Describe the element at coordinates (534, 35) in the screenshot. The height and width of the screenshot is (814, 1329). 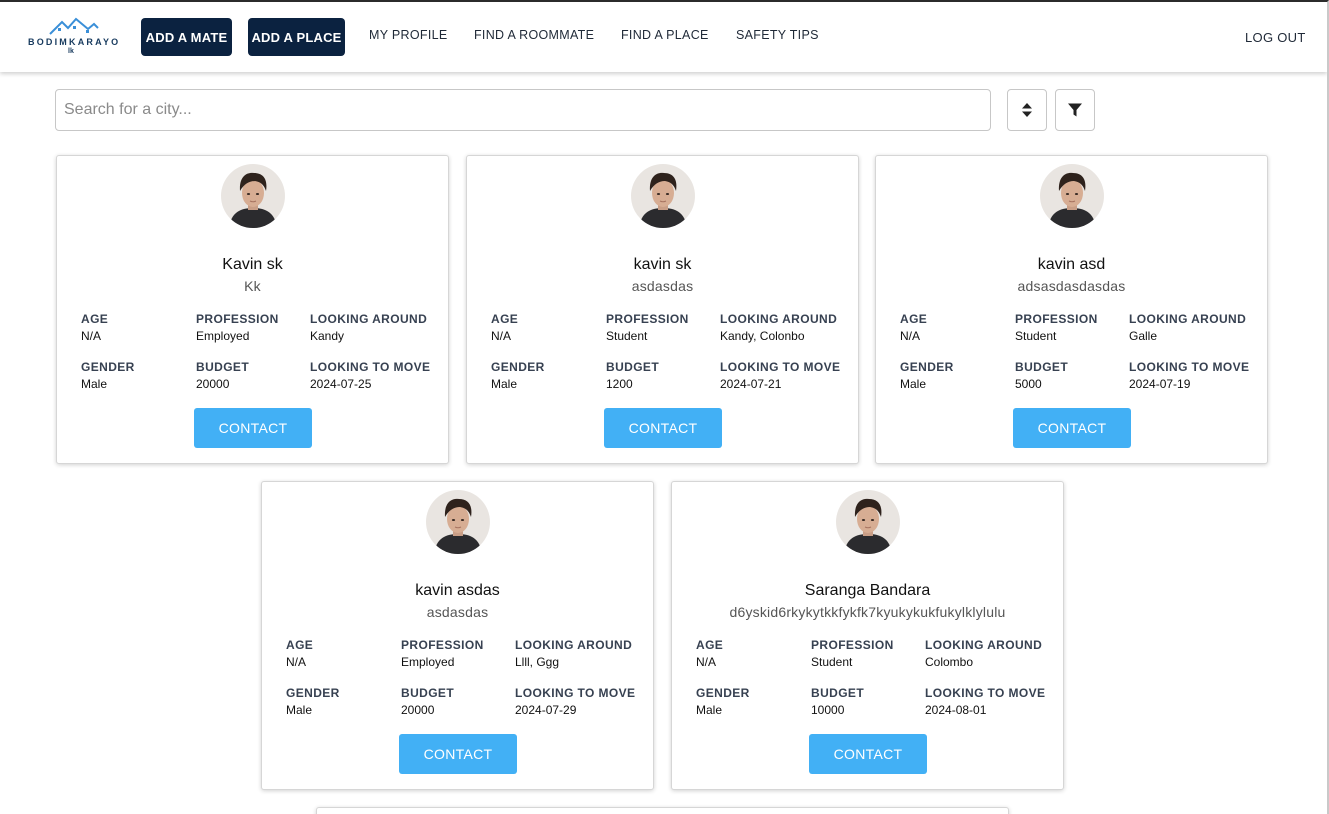
I see `nav-find-roommate: FIND A ROOMMATE` at that location.